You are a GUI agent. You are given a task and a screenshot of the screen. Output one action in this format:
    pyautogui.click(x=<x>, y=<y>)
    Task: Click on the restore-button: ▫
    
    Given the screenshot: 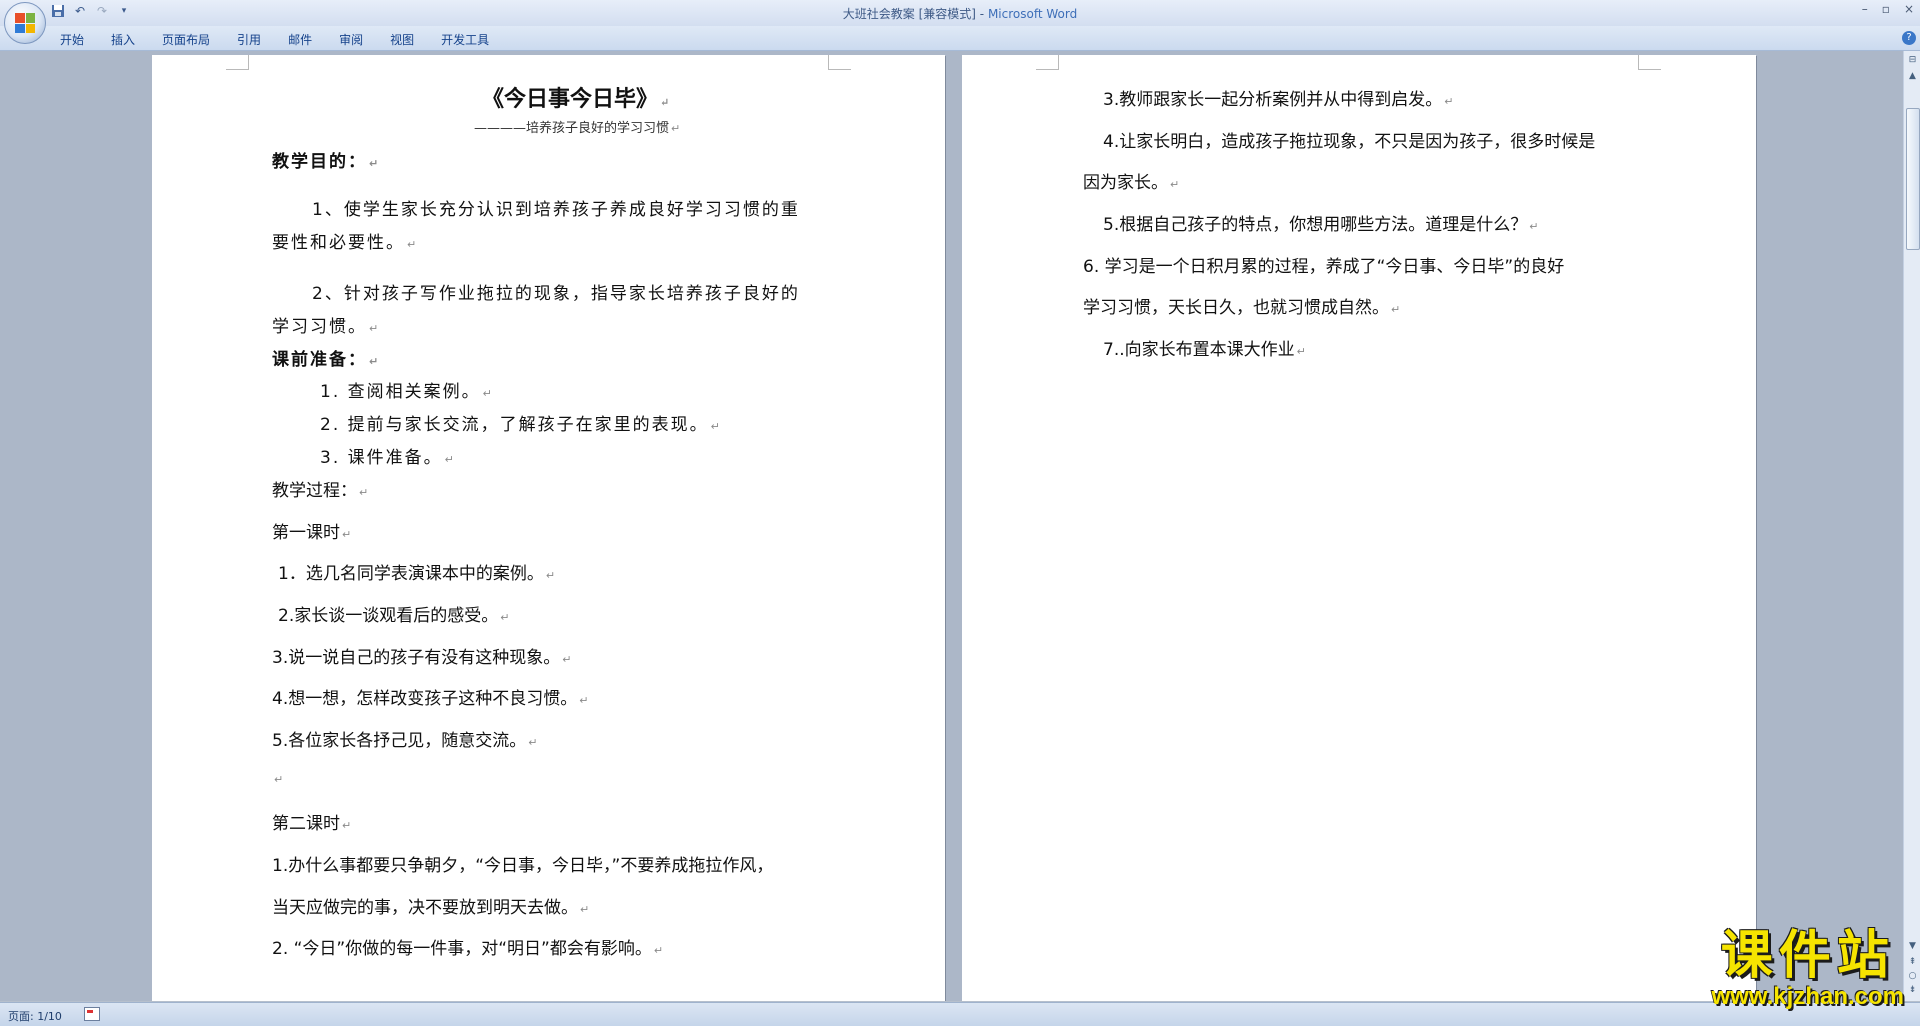 What is the action you would take?
    pyautogui.click(x=1886, y=9)
    